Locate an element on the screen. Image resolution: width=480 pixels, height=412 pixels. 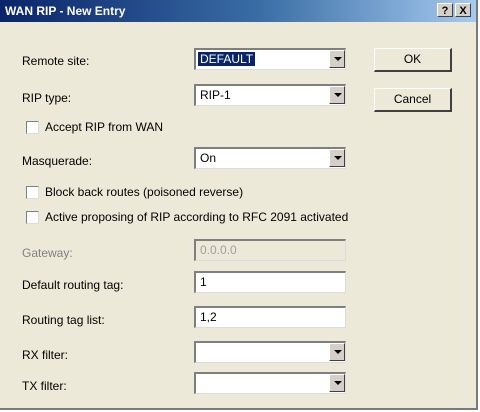
rip-type-value: RIP-1 is located at coordinates (215, 95).